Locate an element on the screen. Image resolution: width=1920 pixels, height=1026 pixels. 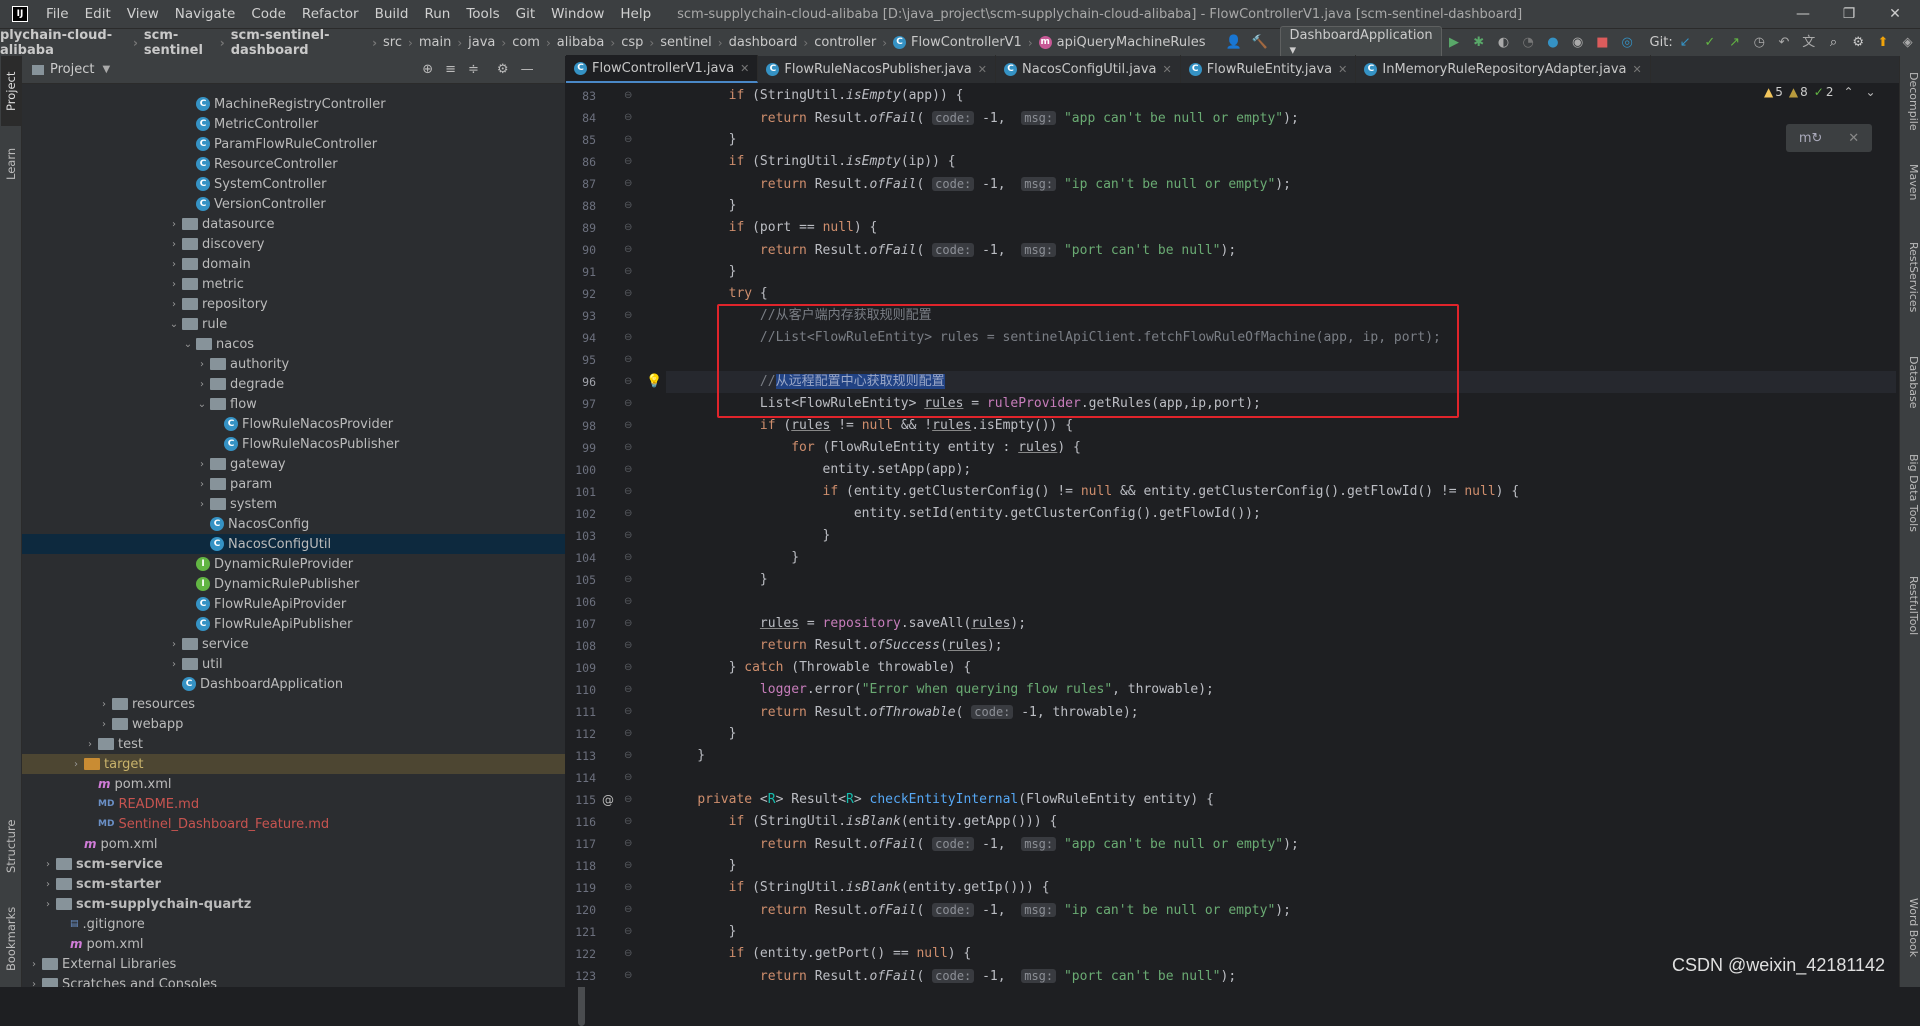
restfultool-tab: RestfulTool is located at coordinates (1910, 619).